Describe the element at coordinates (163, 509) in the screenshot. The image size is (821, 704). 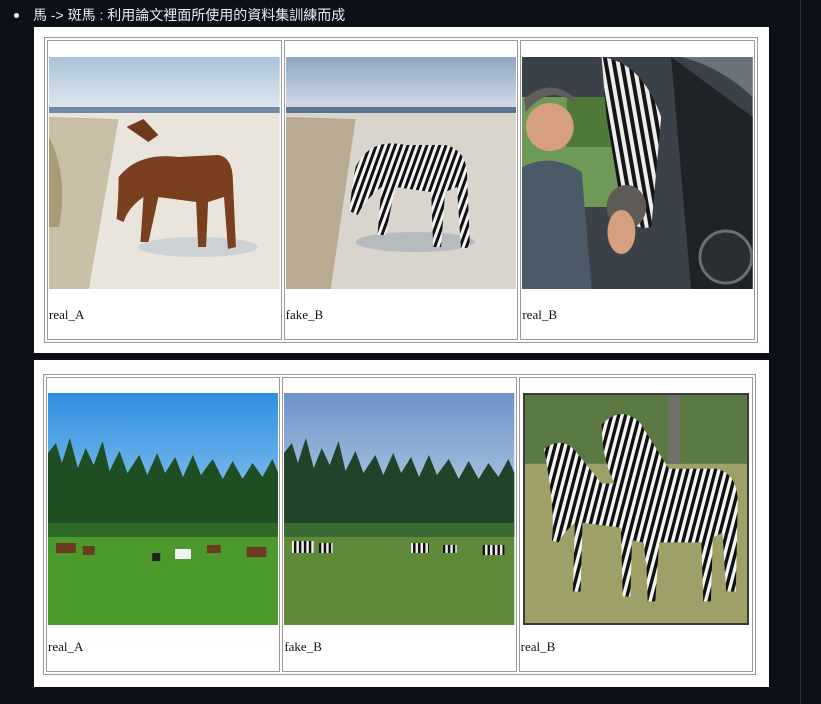
I see `horses-meadow-photo` at that location.